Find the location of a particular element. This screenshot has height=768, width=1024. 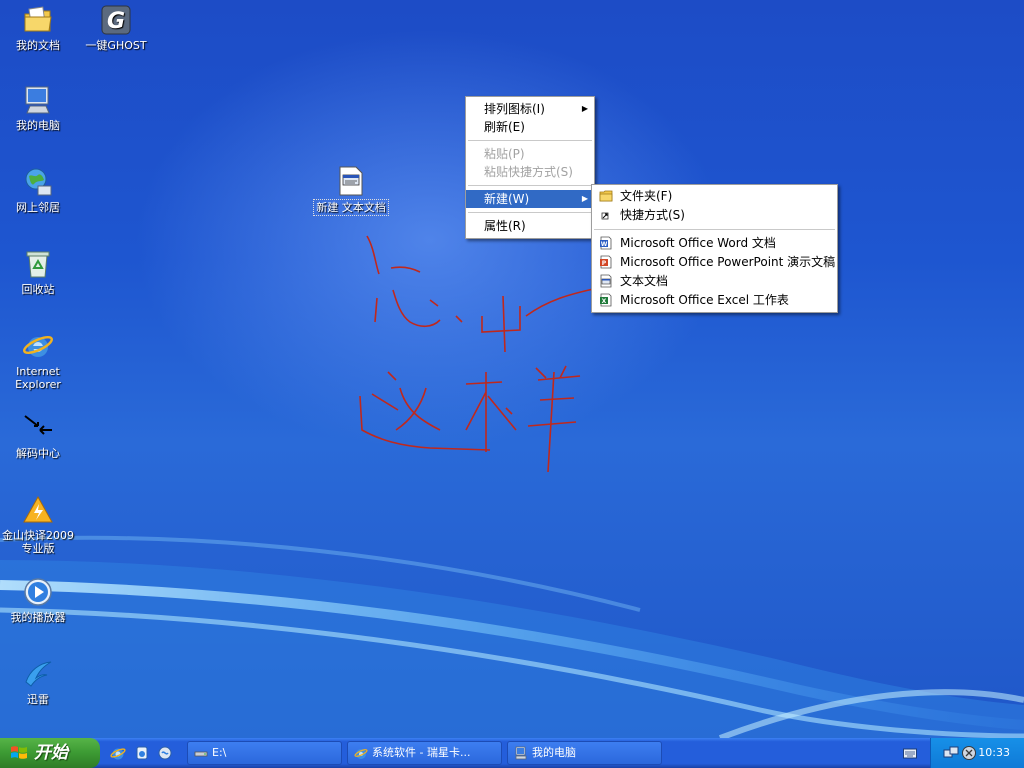

clock: 10:33 is located at coordinates (994, 753).